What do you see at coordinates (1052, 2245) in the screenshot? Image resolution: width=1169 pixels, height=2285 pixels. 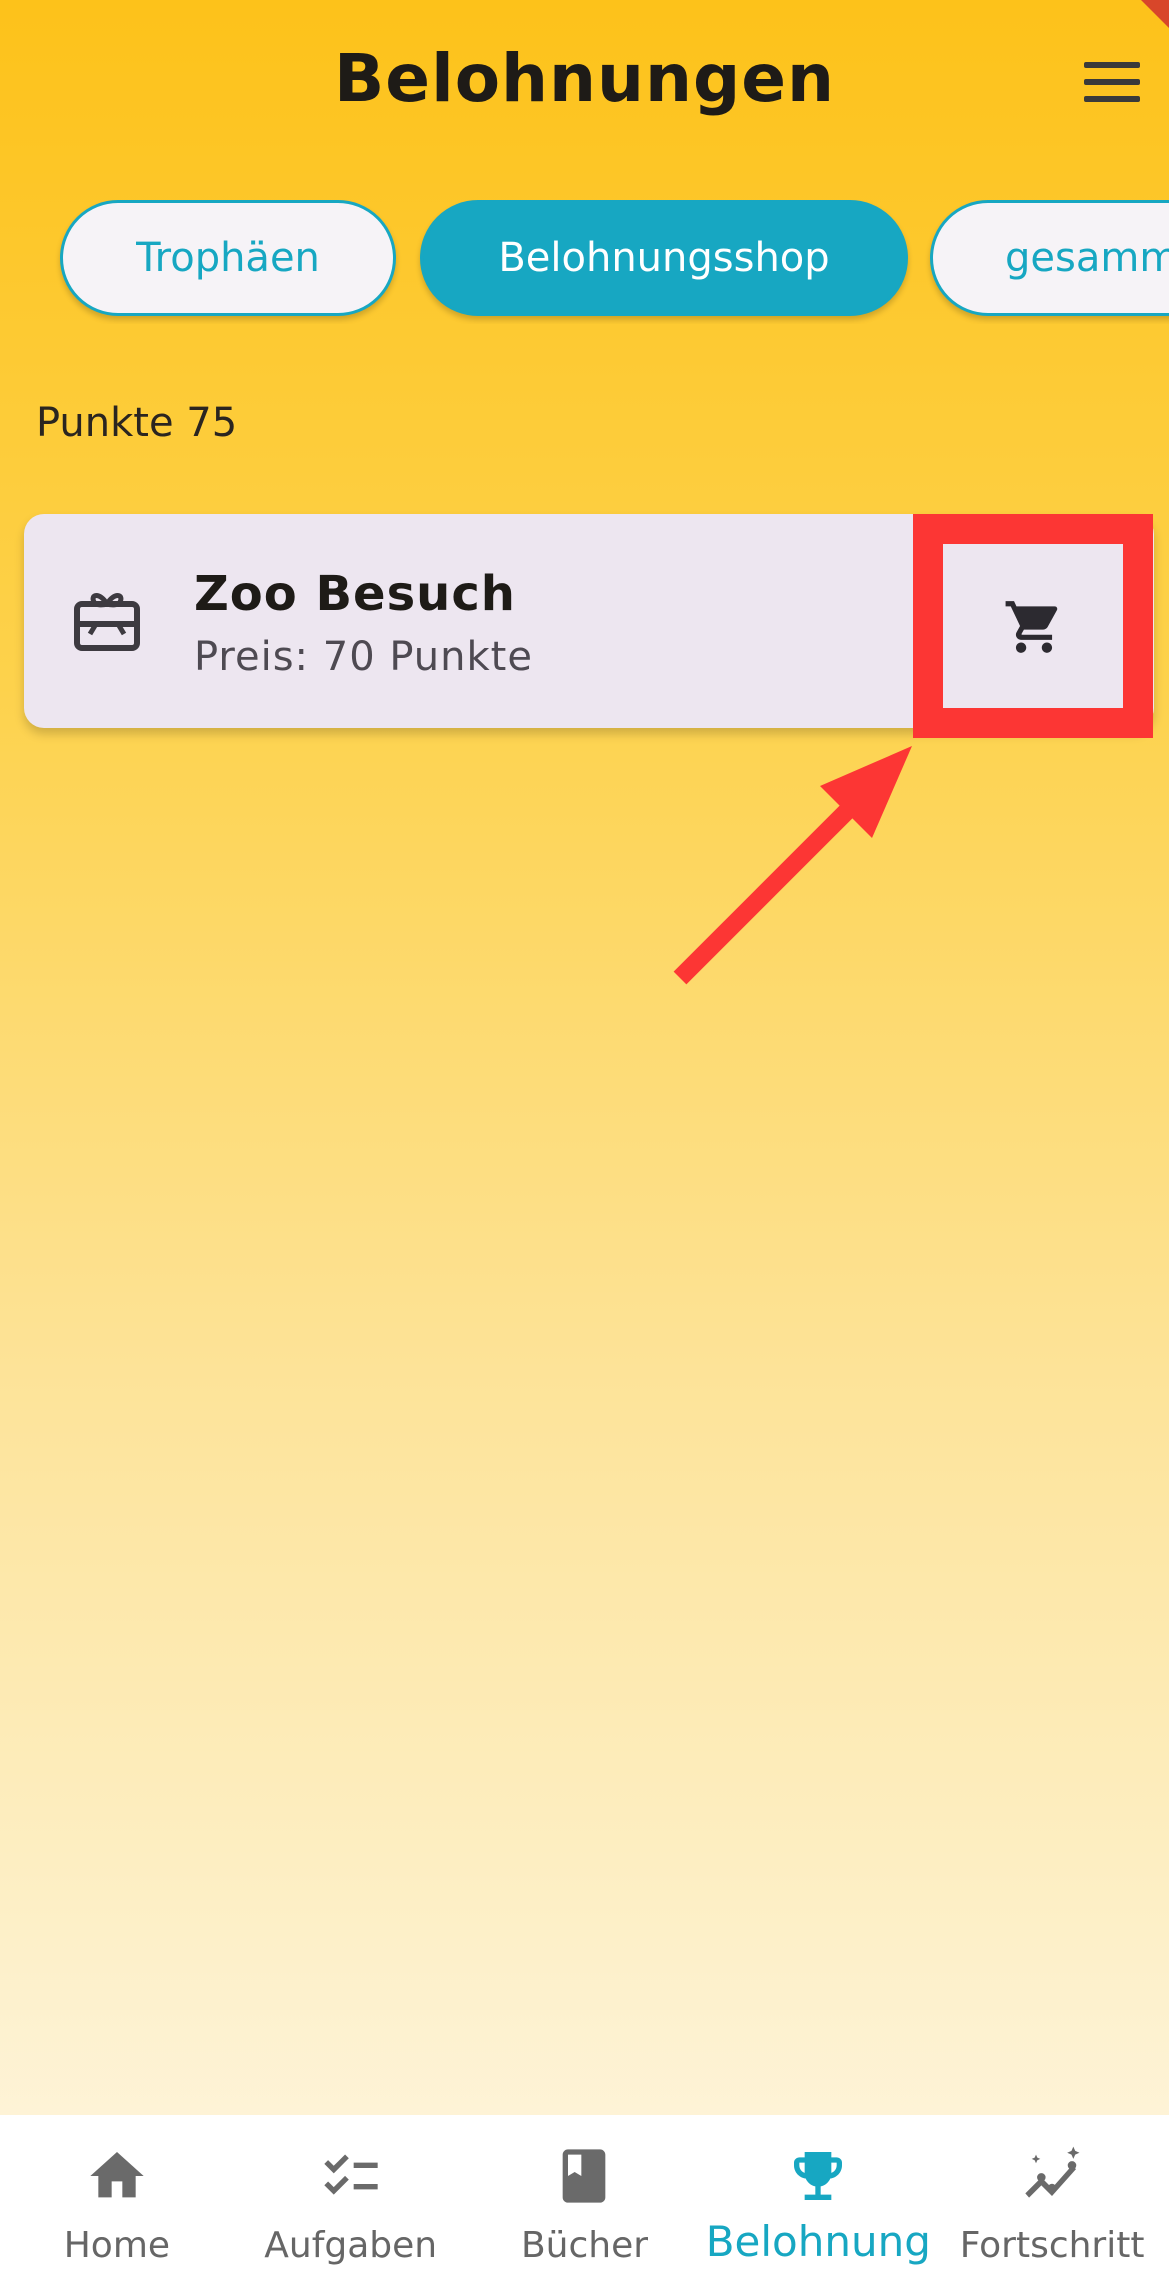 I see `nav-label-progress: Fortschritt` at bounding box center [1052, 2245].